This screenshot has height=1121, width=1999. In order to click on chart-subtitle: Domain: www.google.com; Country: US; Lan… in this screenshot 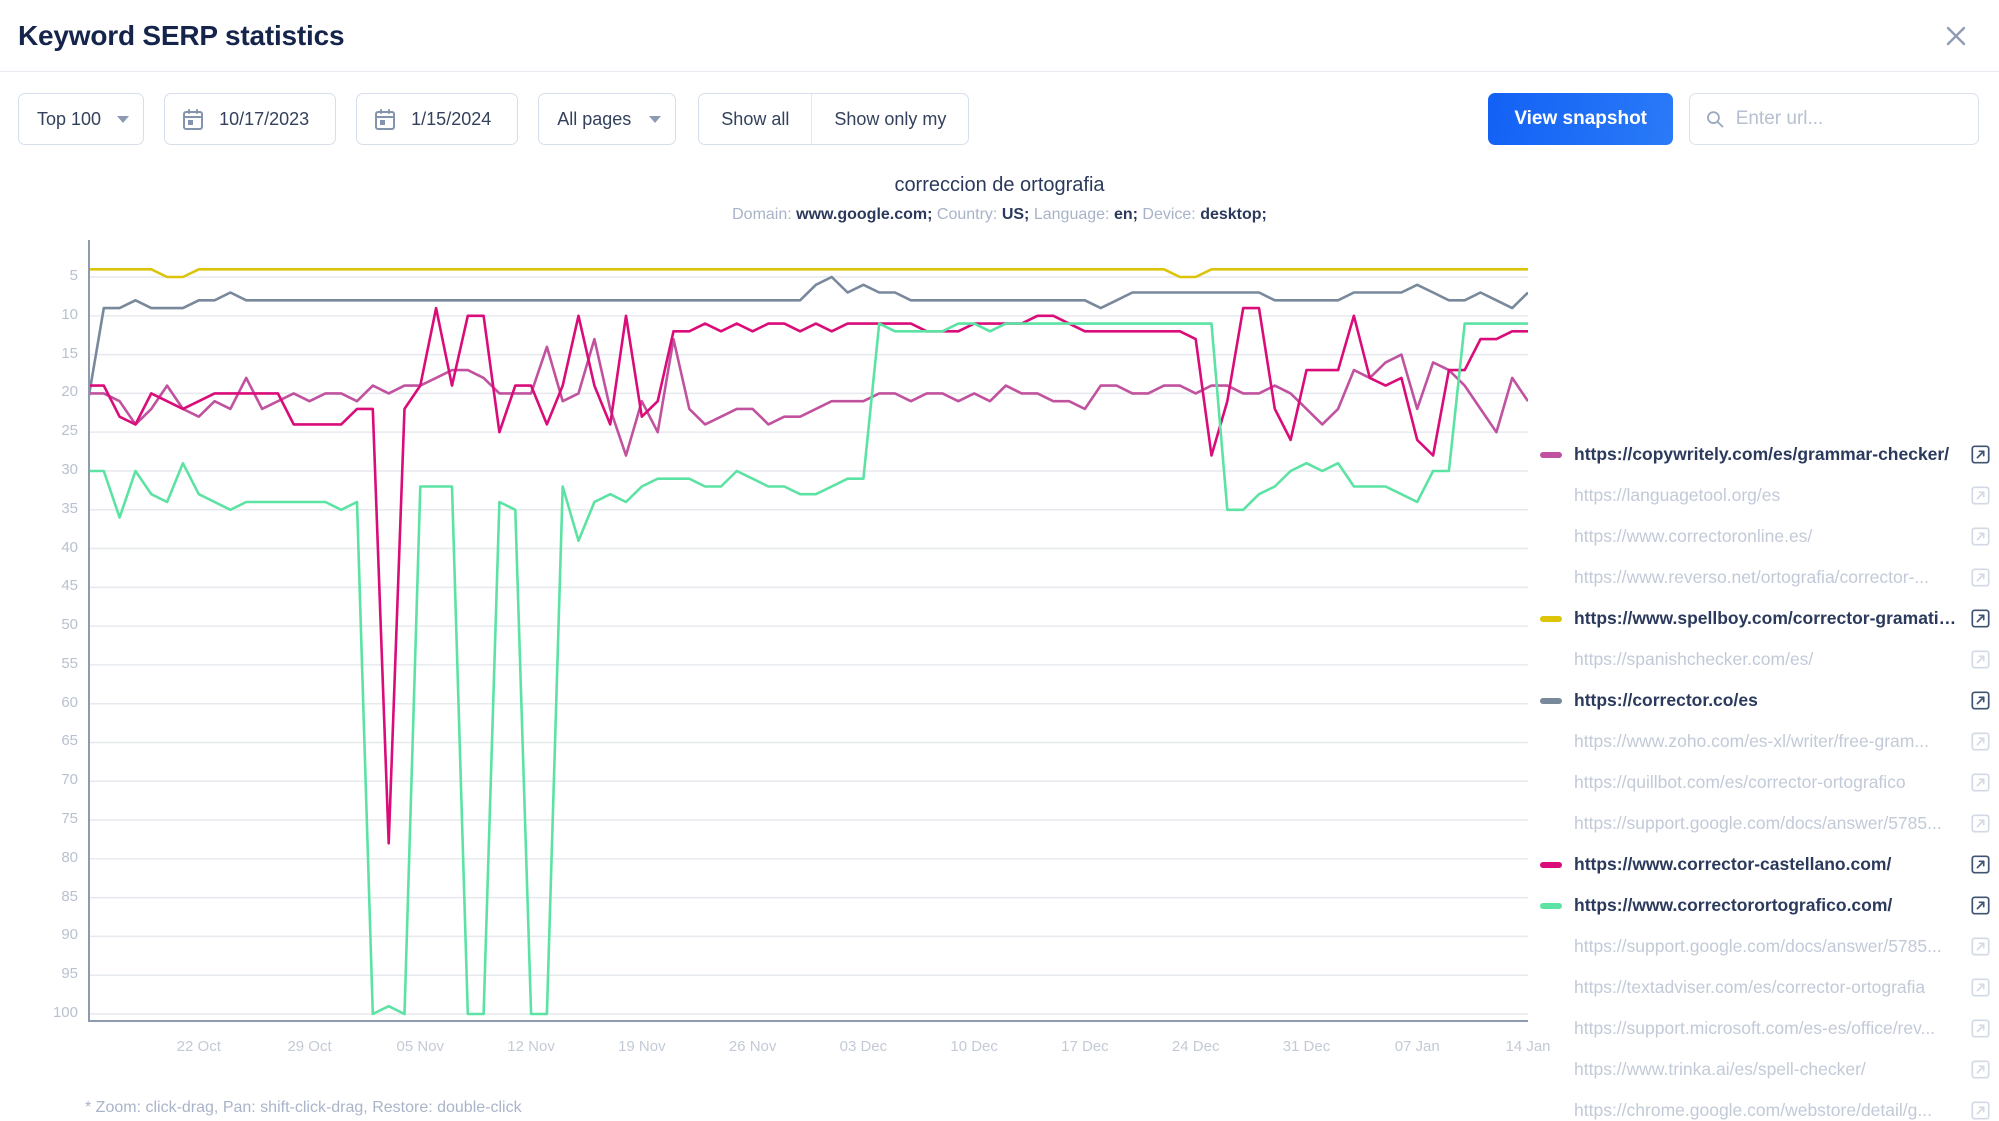, I will do `click(999, 215)`.